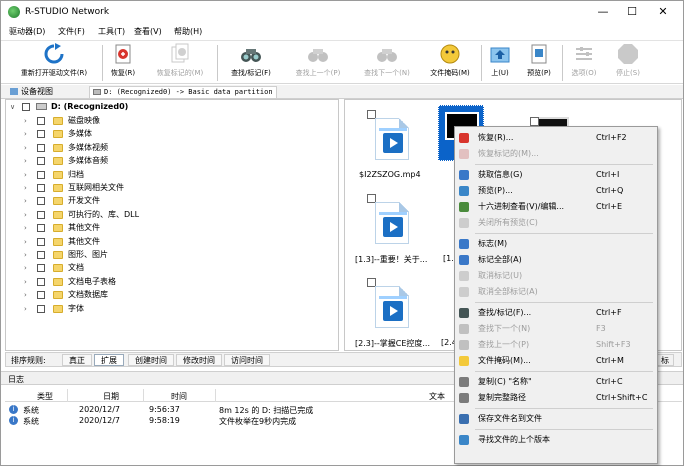 The width and height of the screenshot is (684, 466). I want to click on context-menu-item: 十六进制查看(V)/编辑... Ctrl+E, so click(556, 207).